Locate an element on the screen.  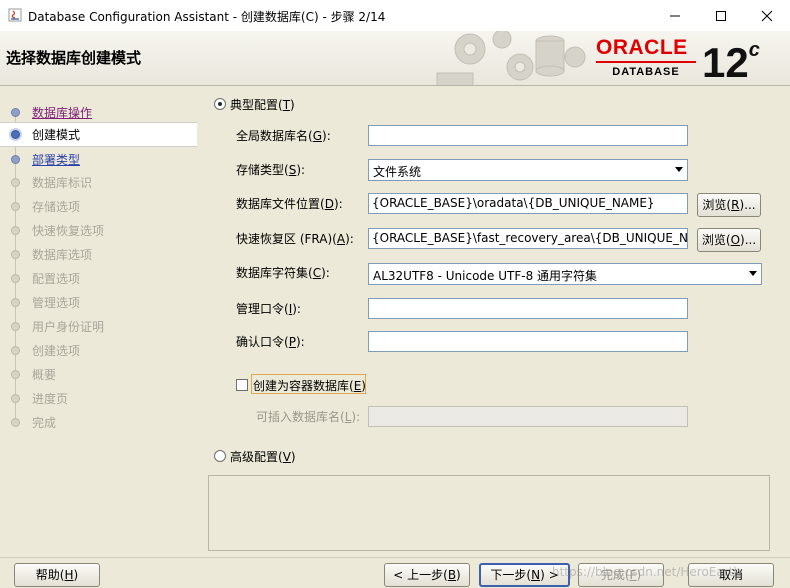
minimize-icon is located at coordinates (675, 16).